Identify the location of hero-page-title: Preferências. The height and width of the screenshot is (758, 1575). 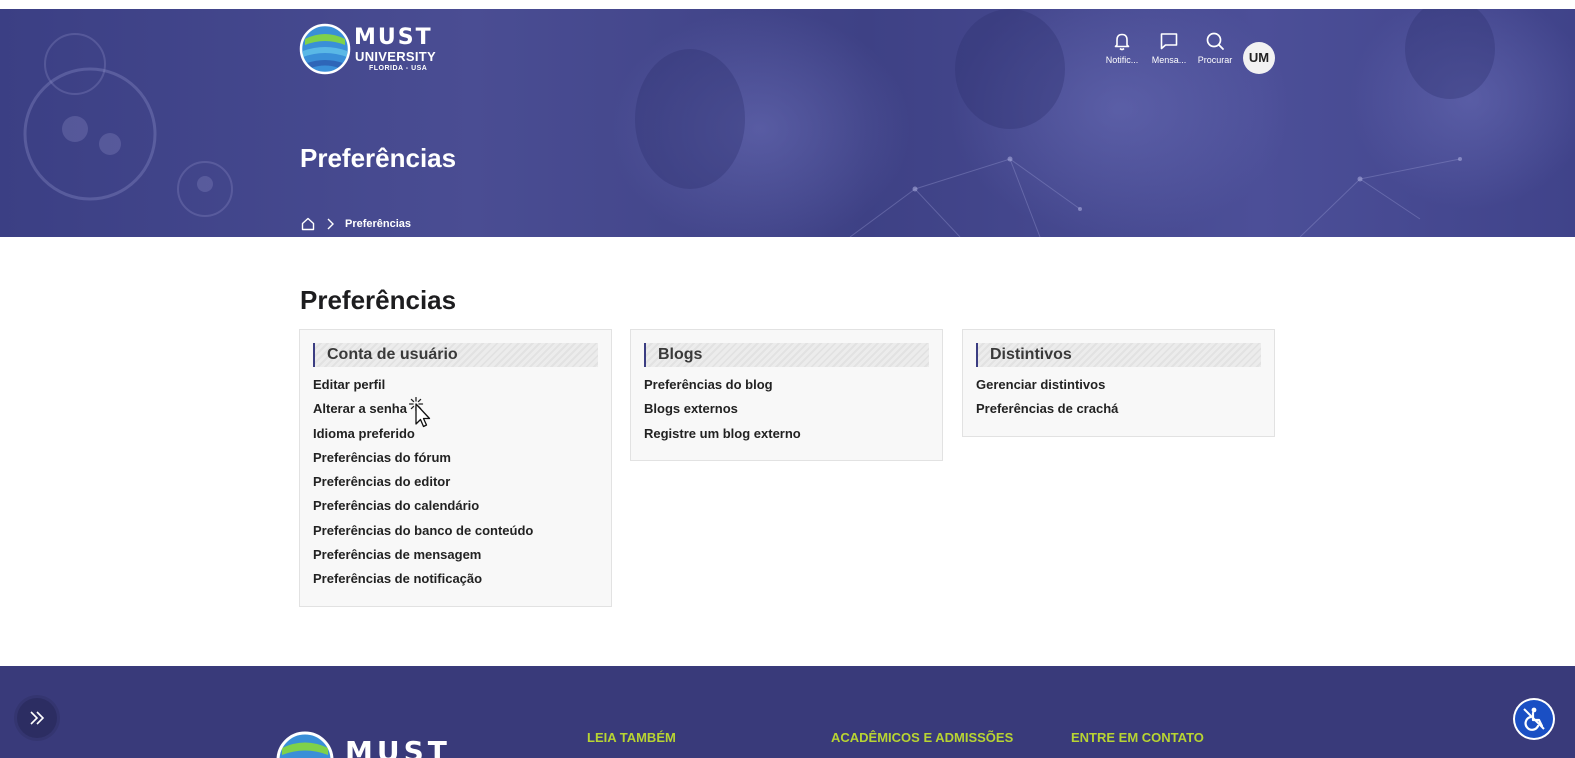
(378, 158).